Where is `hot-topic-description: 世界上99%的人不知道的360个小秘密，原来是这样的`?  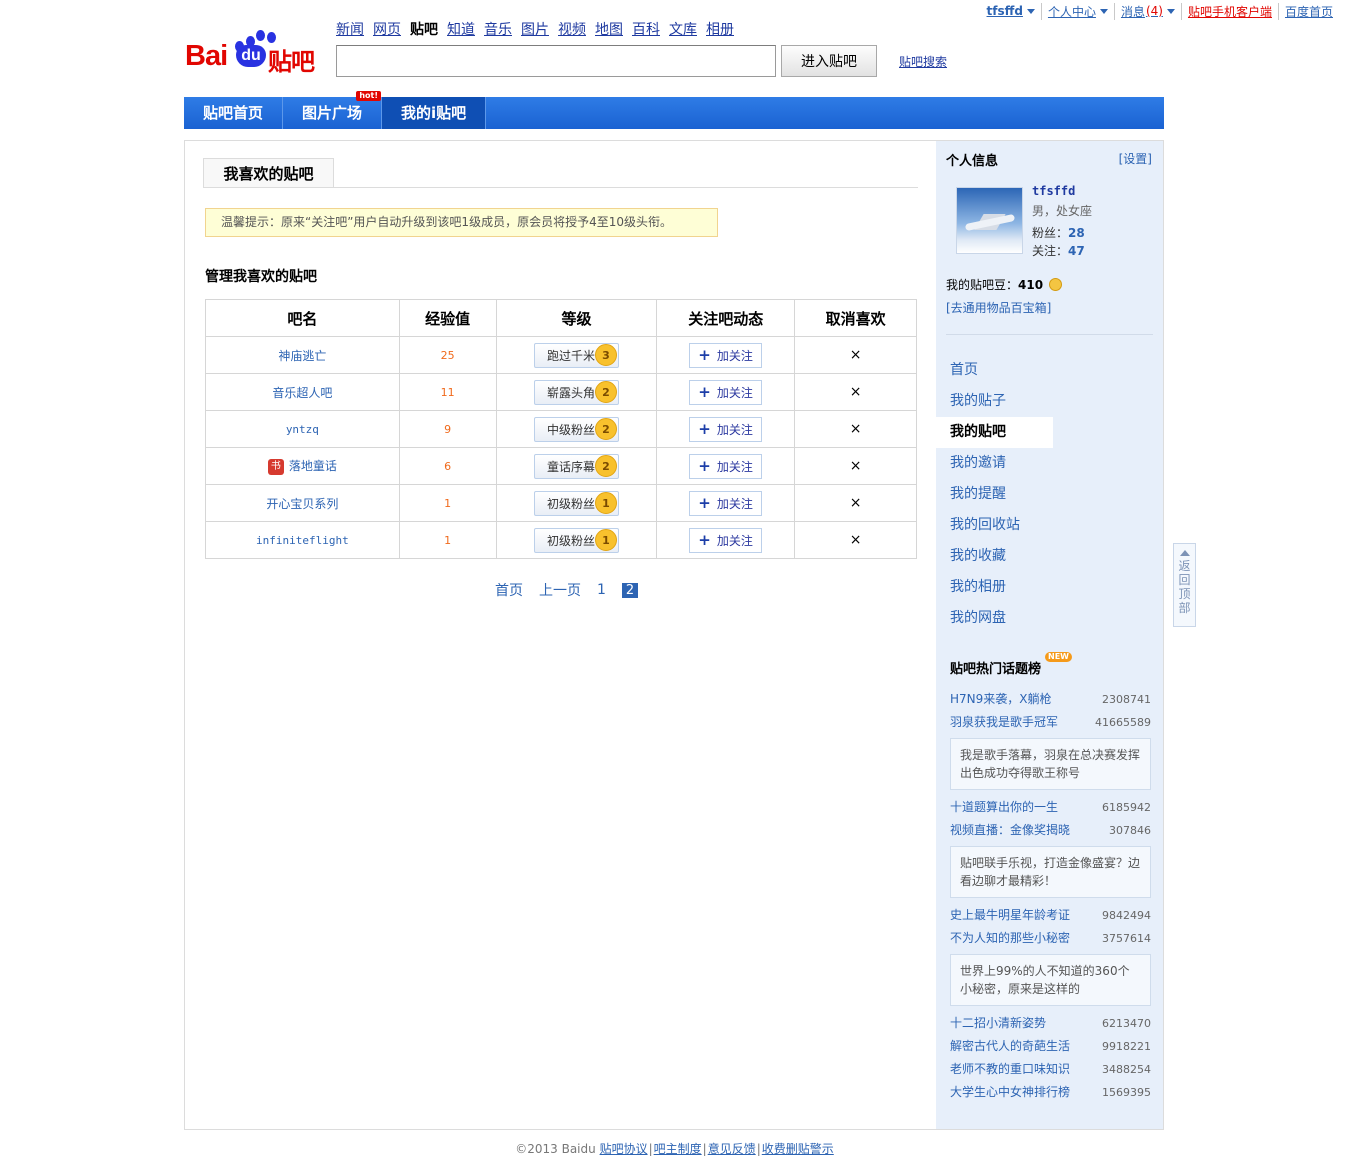
hot-topic-description: 世界上99%的人不知道的360个小秘密，原来是这样的 is located at coordinates (1050, 980).